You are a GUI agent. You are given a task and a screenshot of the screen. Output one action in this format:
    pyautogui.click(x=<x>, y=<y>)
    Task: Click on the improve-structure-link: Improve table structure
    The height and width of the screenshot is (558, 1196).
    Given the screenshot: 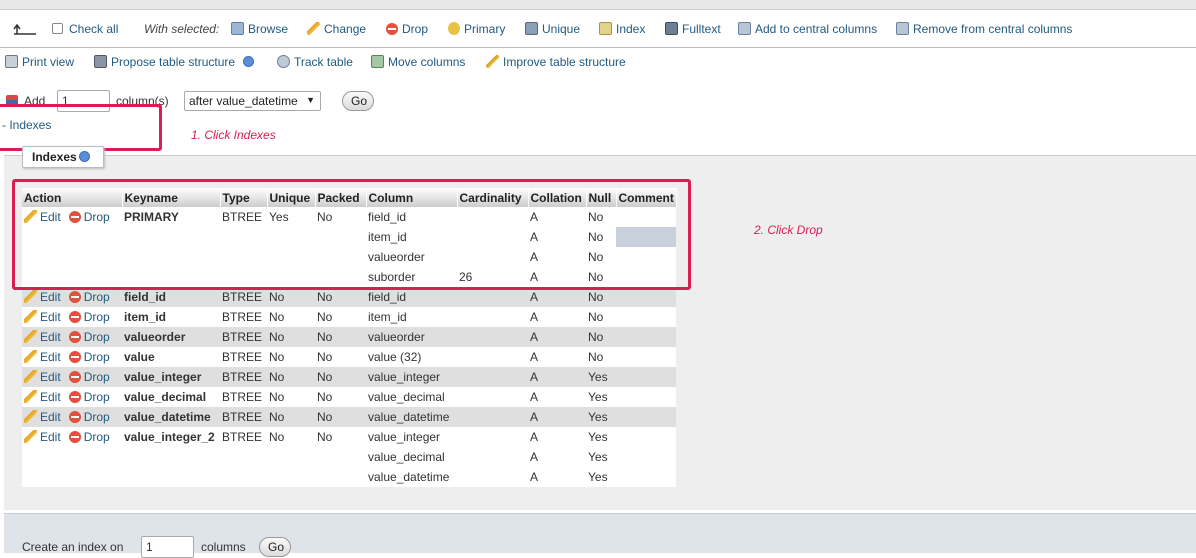 What is the action you would take?
    pyautogui.click(x=556, y=62)
    